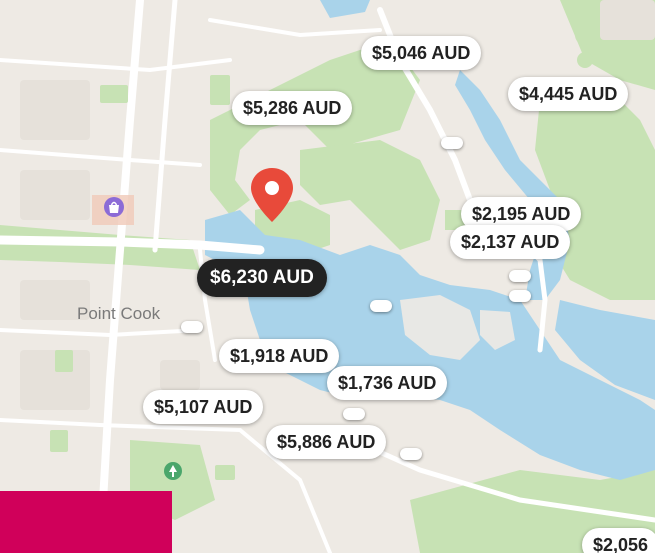  What do you see at coordinates (326, 442) in the screenshot?
I see `price-marker: $5,886 AUD` at bounding box center [326, 442].